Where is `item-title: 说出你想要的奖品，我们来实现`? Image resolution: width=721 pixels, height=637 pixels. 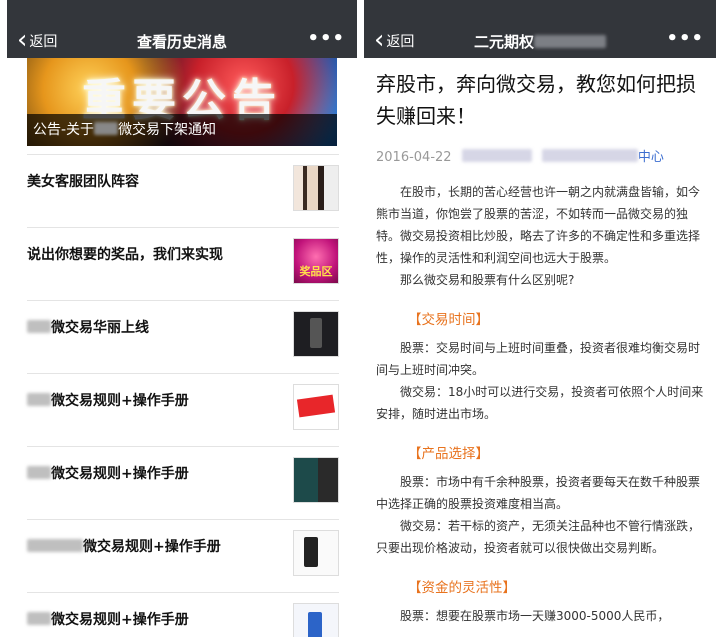 item-title: 说出你想要的奖品，我们来实现 is located at coordinates (125, 255).